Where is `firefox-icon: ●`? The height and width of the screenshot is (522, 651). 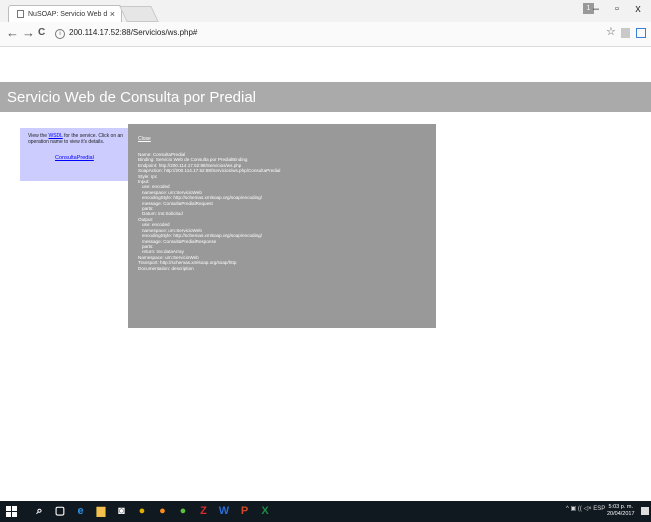 firefox-icon: ● is located at coordinates (162, 511).